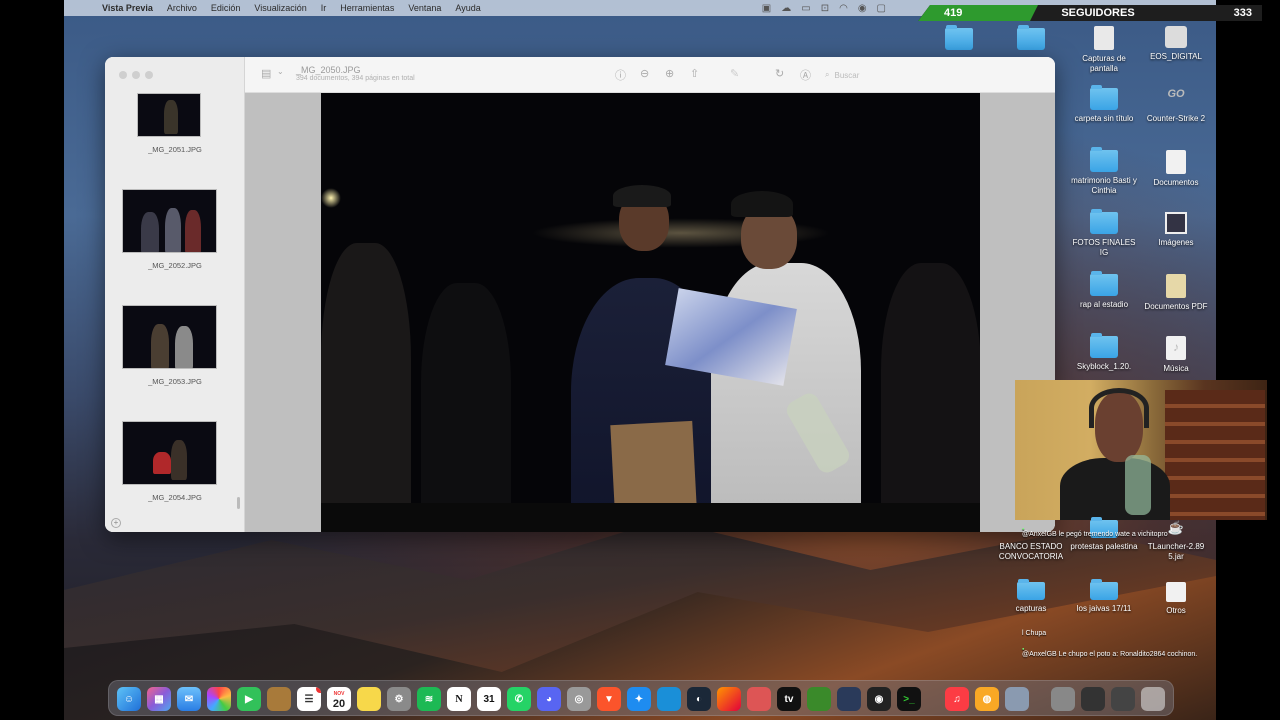 This screenshot has height=720, width=1280. Describe the element at coordinates (189, 699) in the screenshot. I see `mail-icon: ✉` at that location.